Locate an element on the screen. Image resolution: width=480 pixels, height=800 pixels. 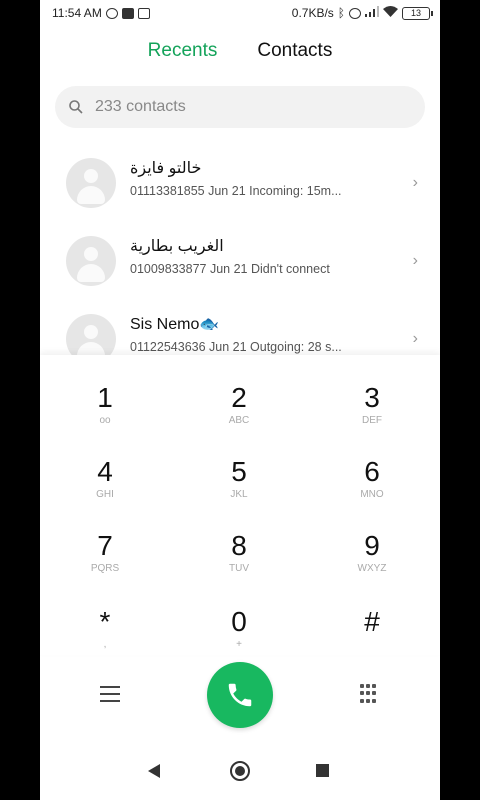
alarm-icon is located at coordinates (355, 13).